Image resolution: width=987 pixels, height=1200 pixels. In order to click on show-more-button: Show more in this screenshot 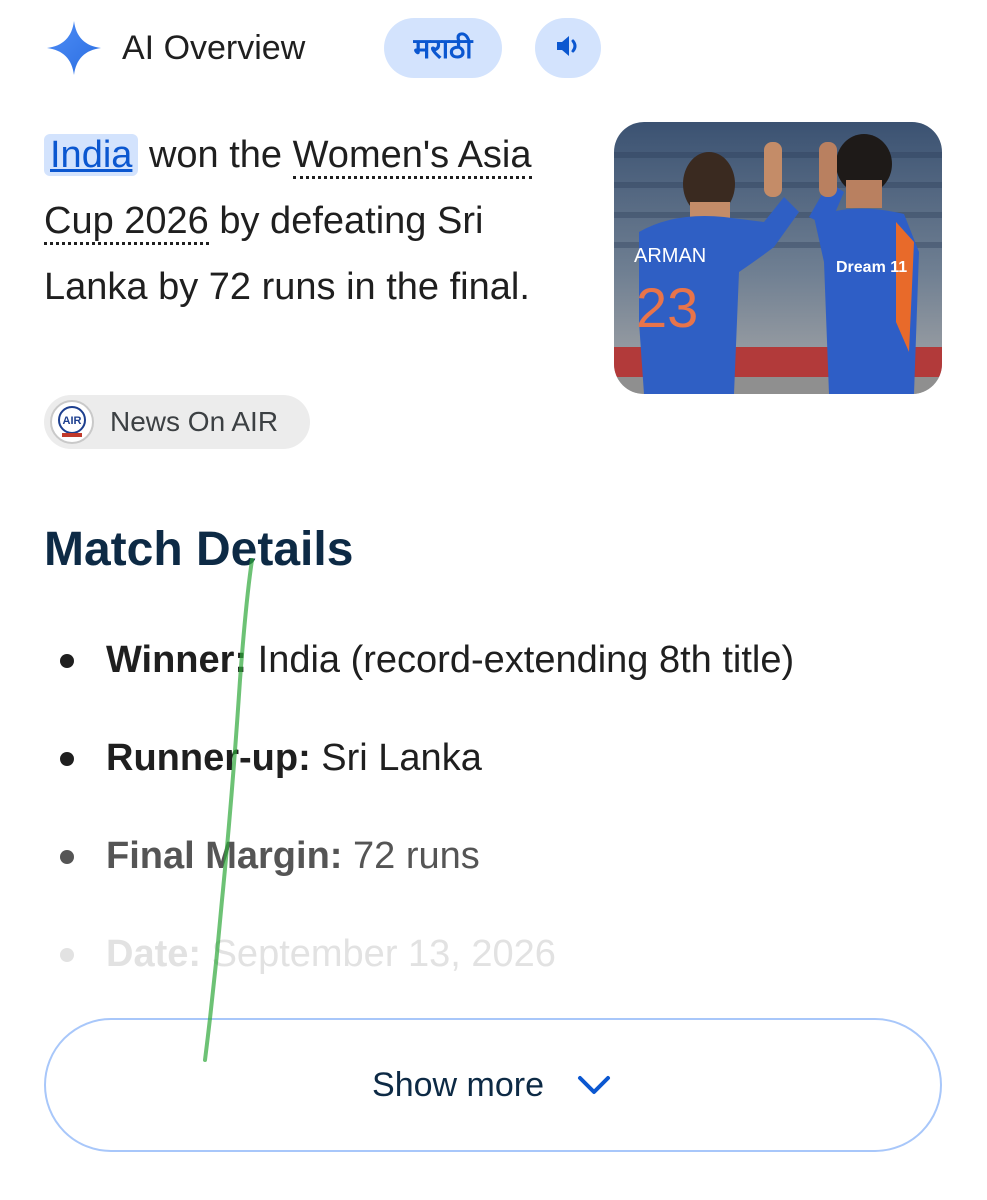, I will do `click(493, 1085)`.